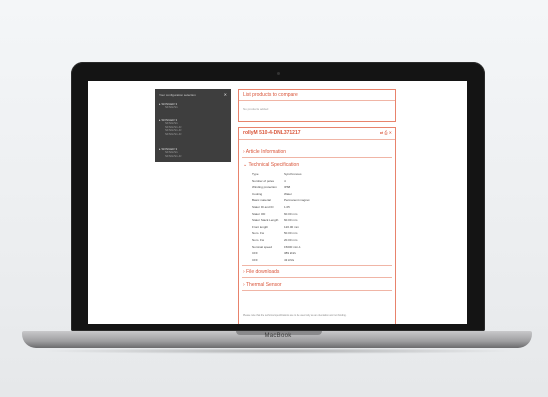  What do you see at coordinates (261, 200) in the screenshot?
I see `spec-label: Basic material` at bounding box center [261, 200].